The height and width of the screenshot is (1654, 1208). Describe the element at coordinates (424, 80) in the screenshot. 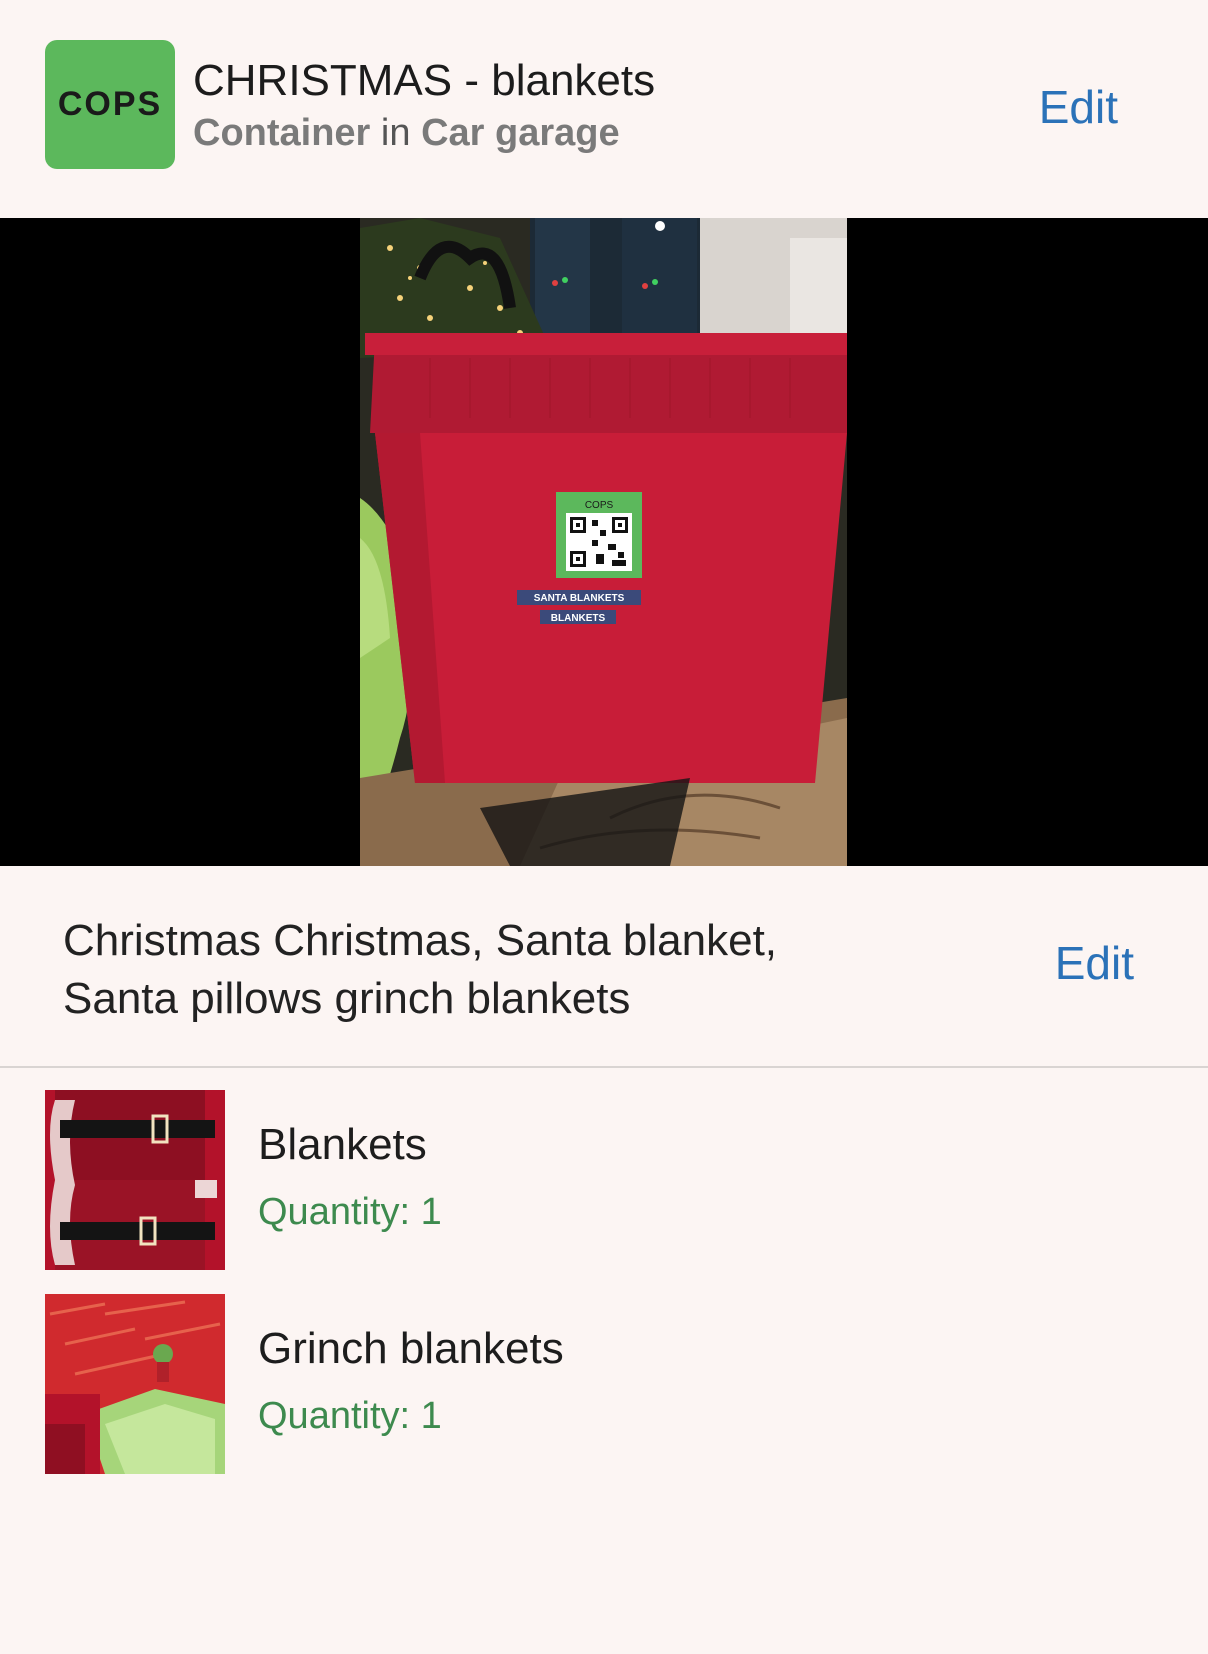

I see `container-title: CHRISTMAS - blankets` at that location.